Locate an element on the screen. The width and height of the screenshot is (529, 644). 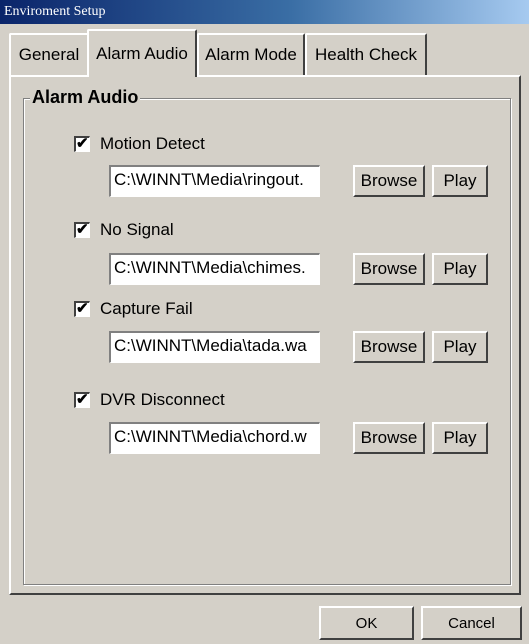
tab-alarm-audio: Alarm Audio is located at coordinates (142, 53).